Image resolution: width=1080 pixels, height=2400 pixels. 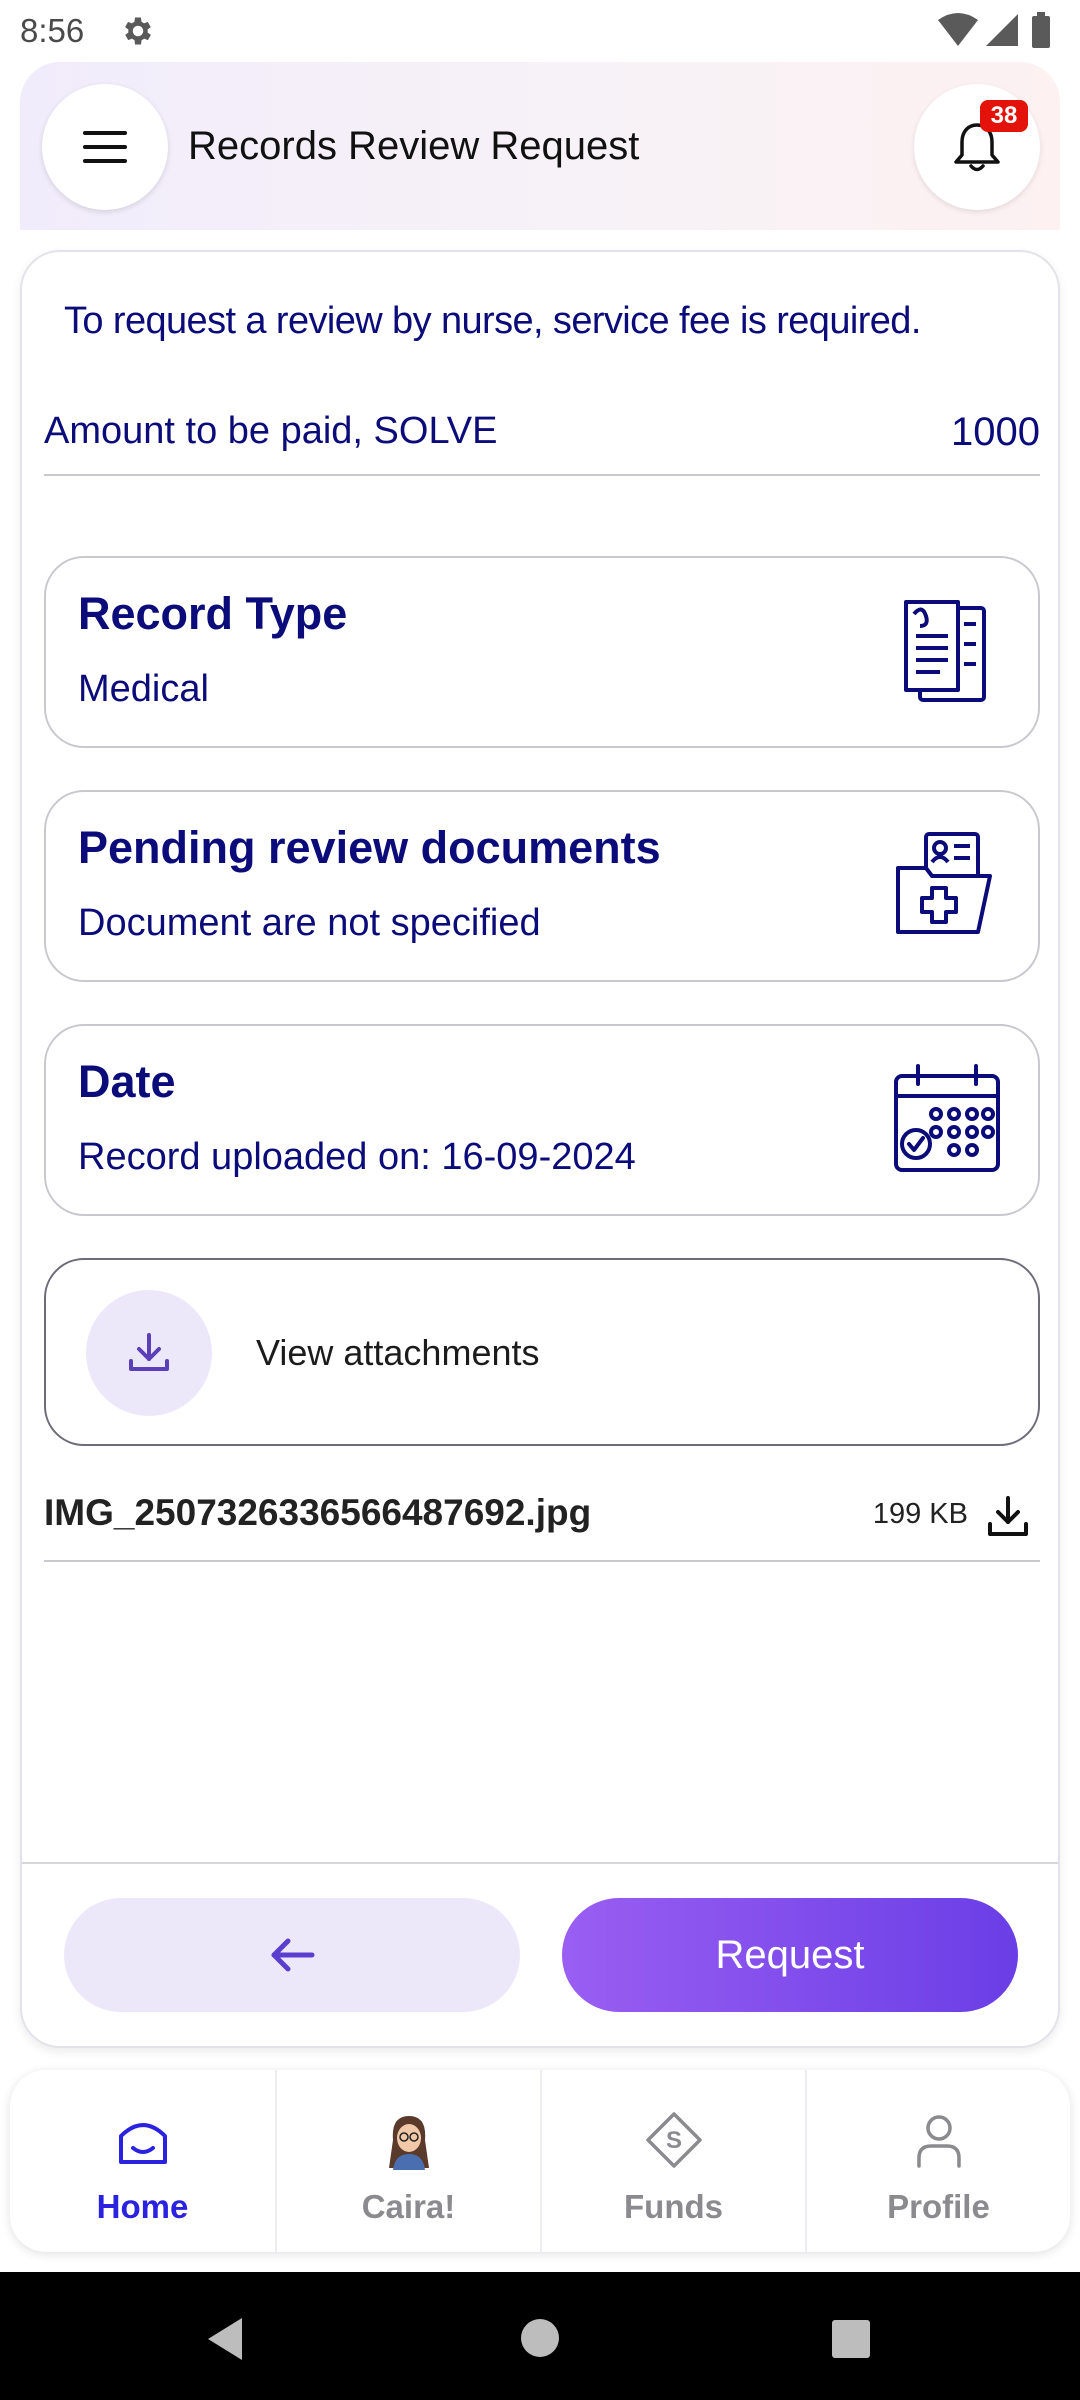 I want to click on bottom-navigation: Home Caira! S Funds Profile, so click(x=540, y=2161).